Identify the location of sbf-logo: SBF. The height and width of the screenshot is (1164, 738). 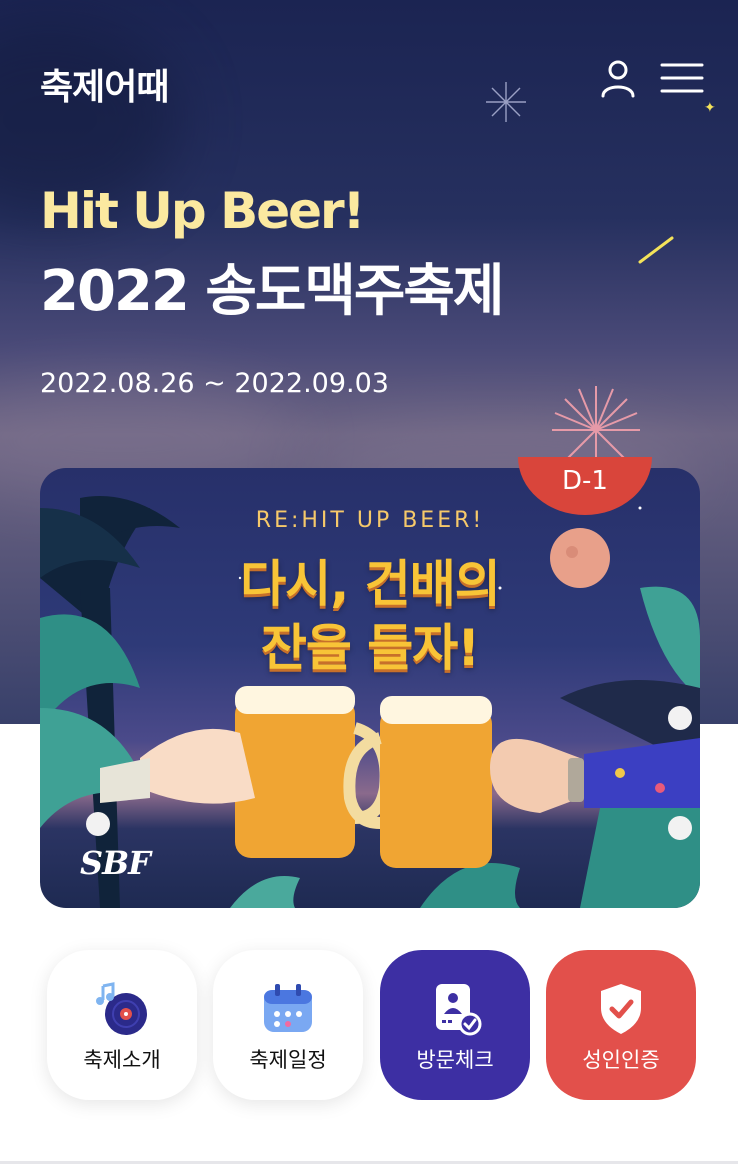
(115, 863).